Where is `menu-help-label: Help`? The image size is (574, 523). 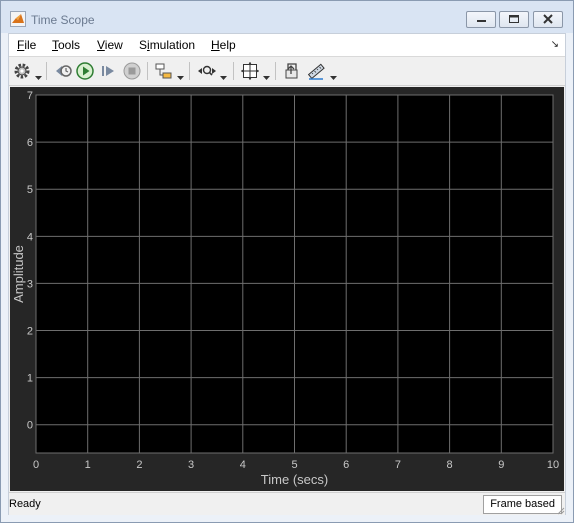 menu-help-label: Help is located at coordinates (223, 45).